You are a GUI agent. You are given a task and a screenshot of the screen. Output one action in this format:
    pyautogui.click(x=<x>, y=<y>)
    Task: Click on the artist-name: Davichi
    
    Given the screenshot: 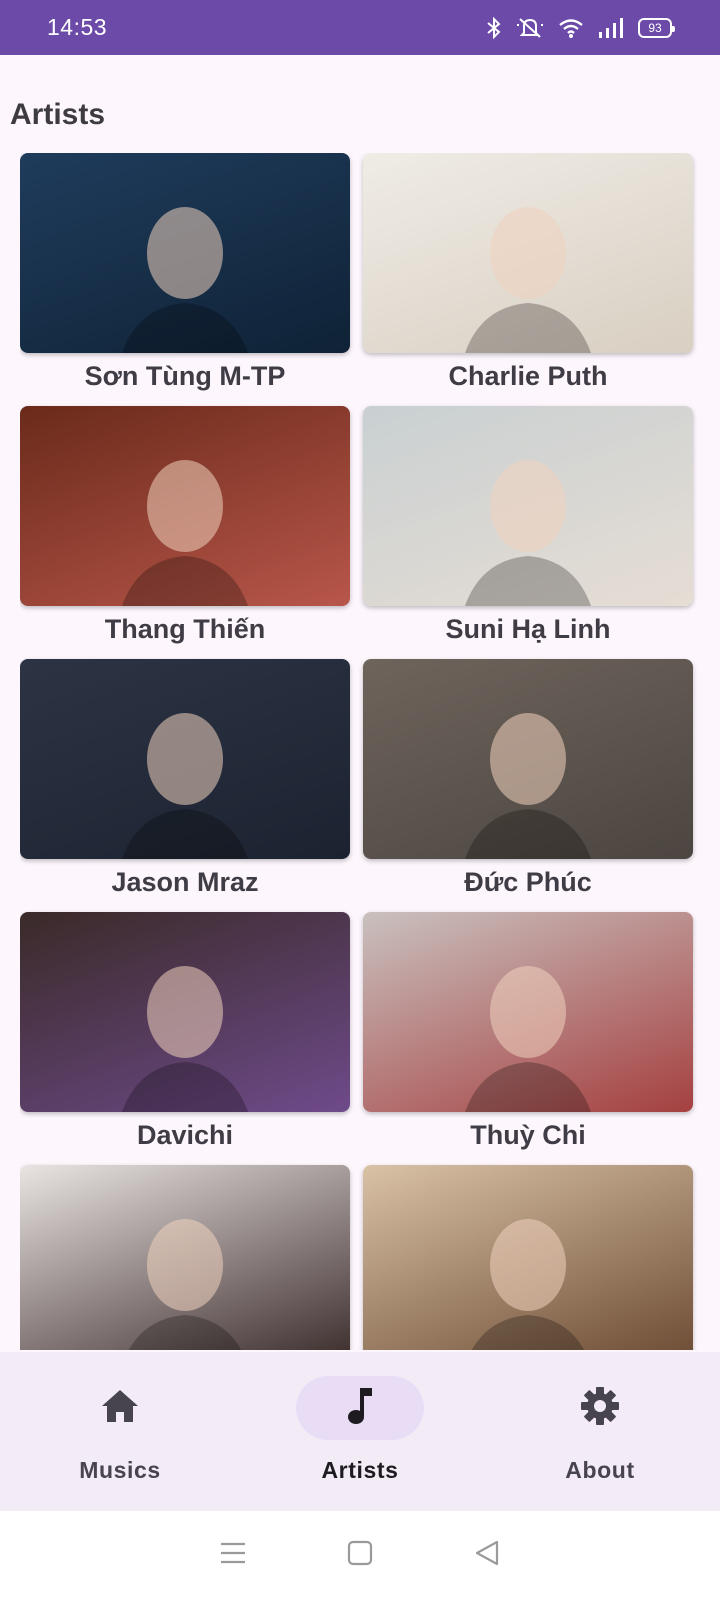 What is the action you would take?
    pyautogui.click(x=185, y=1135)
    